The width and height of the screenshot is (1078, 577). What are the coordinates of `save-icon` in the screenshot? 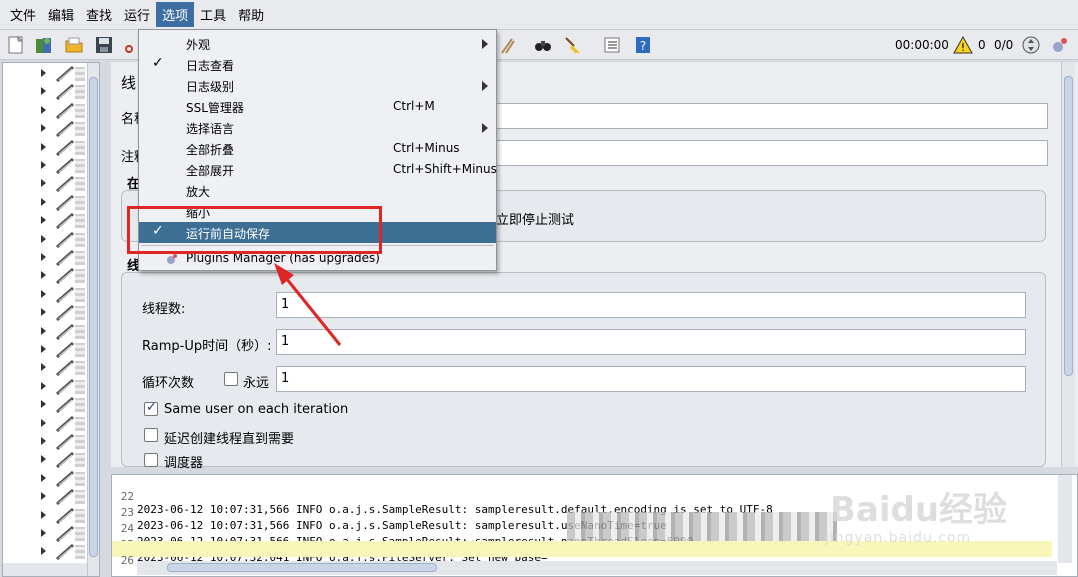 It's located at (104, 45).